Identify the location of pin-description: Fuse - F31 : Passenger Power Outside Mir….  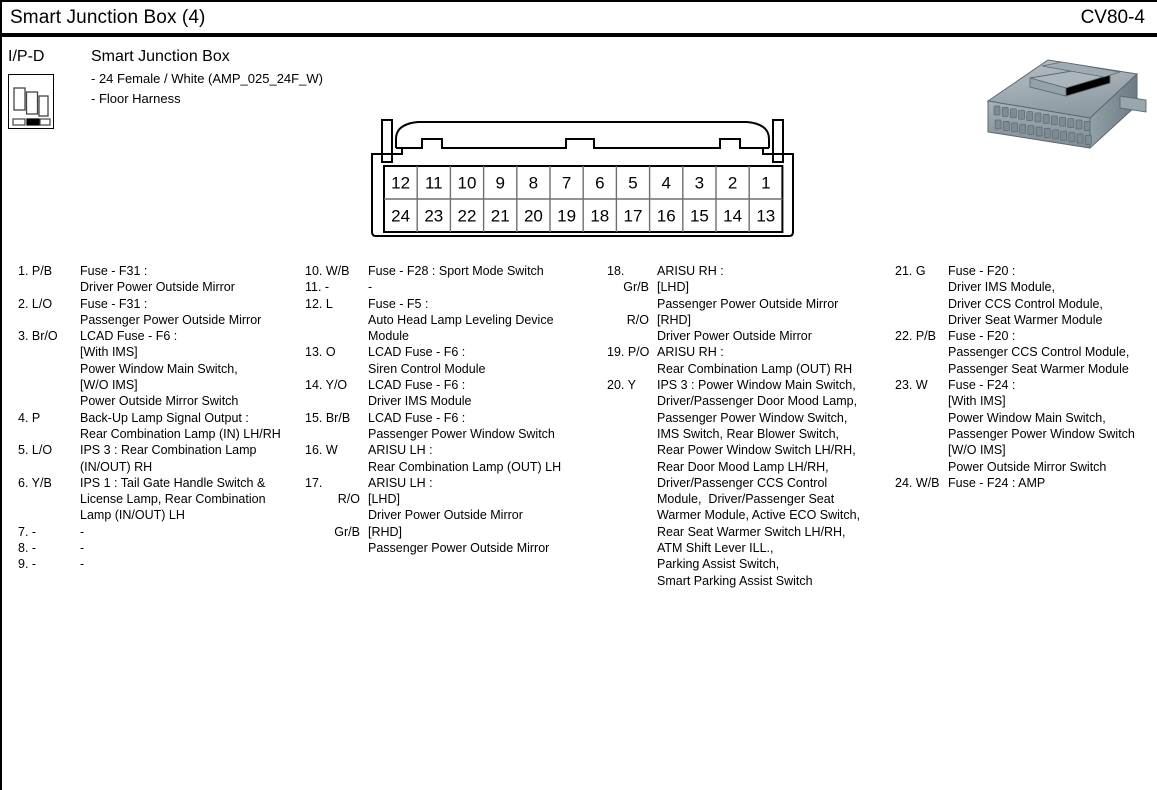
(171, 311).